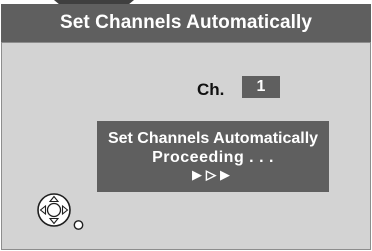 The height and width of the screenshot is (251, 372). What do you see at coordinates (213, 138) in the screenshot?
I see `status-title: Set Channels Automatically` at bounding box center [213, 138].